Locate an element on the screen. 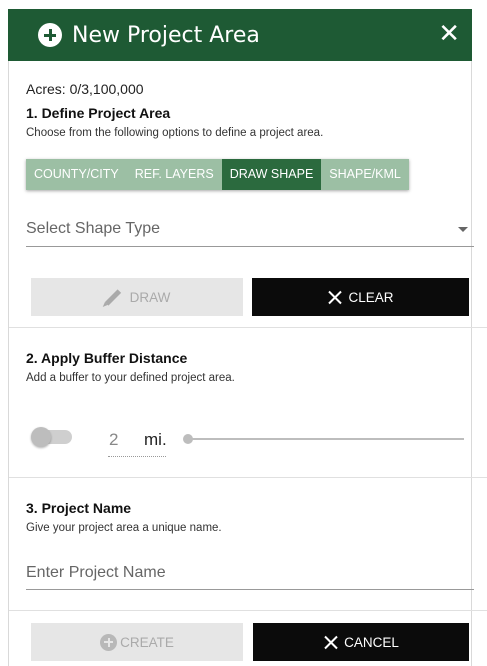 The width and height of the screenshot is (487, 666). pencil-icon is located at coordinates (112, 297).